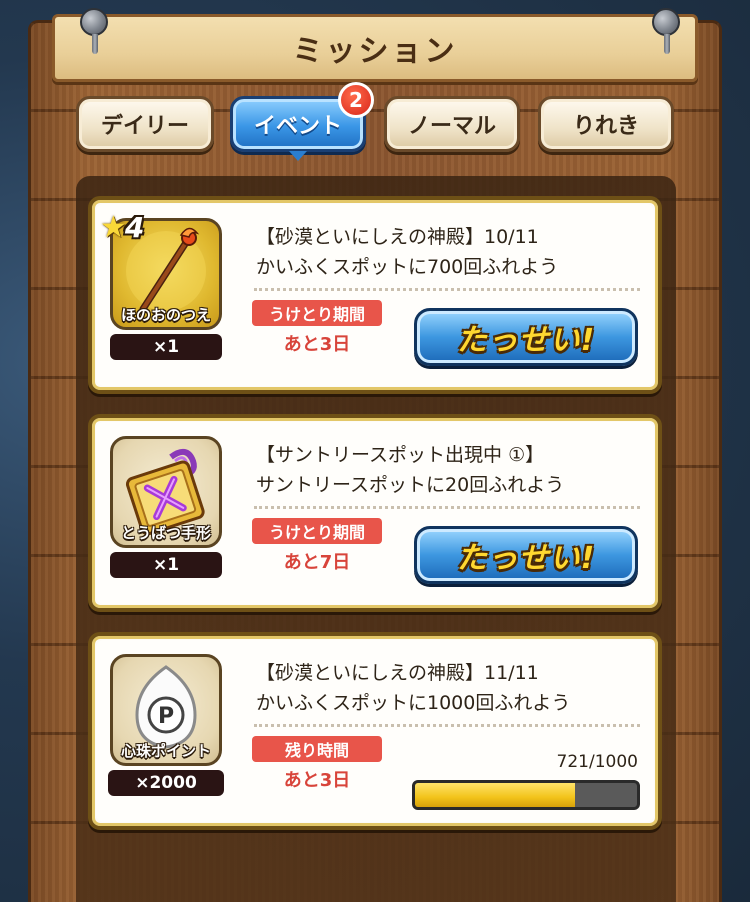 Image resolution: width=750 pixels, height=902 pixels. Describe the element at coordinates (400, 455) in the screenshot. I see `mission-title-line1: 【サントリースポット出現中 ①】` at that location.